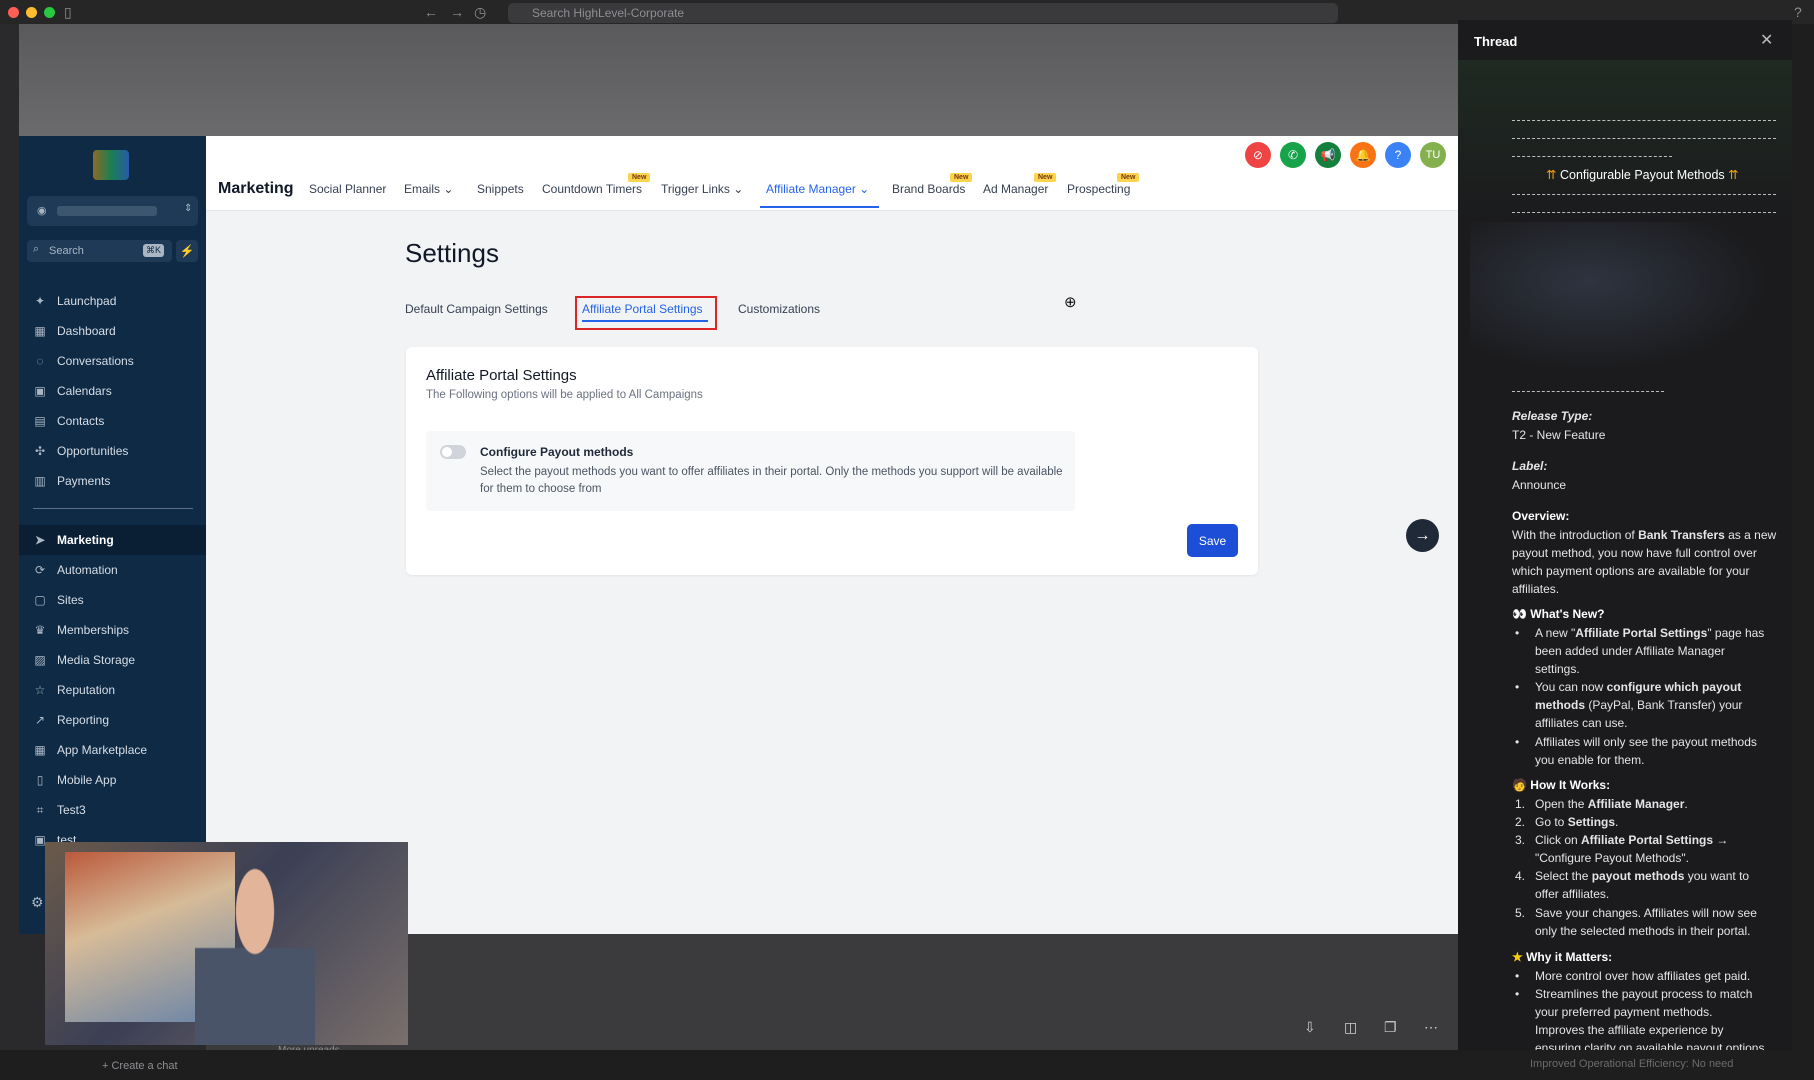 This screenshot has width=1814, height=1080. I want to click on sidebar-item-conversations: ◌ Conversations, so click(112, 361).